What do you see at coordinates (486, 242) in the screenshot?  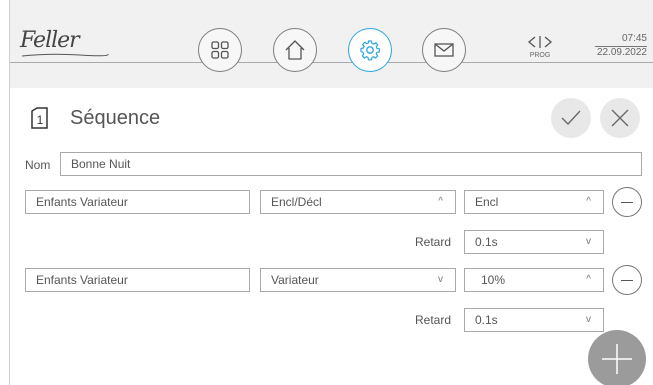 I see `step1-delay-value: 0.1s` at bounding box center [486, 242].